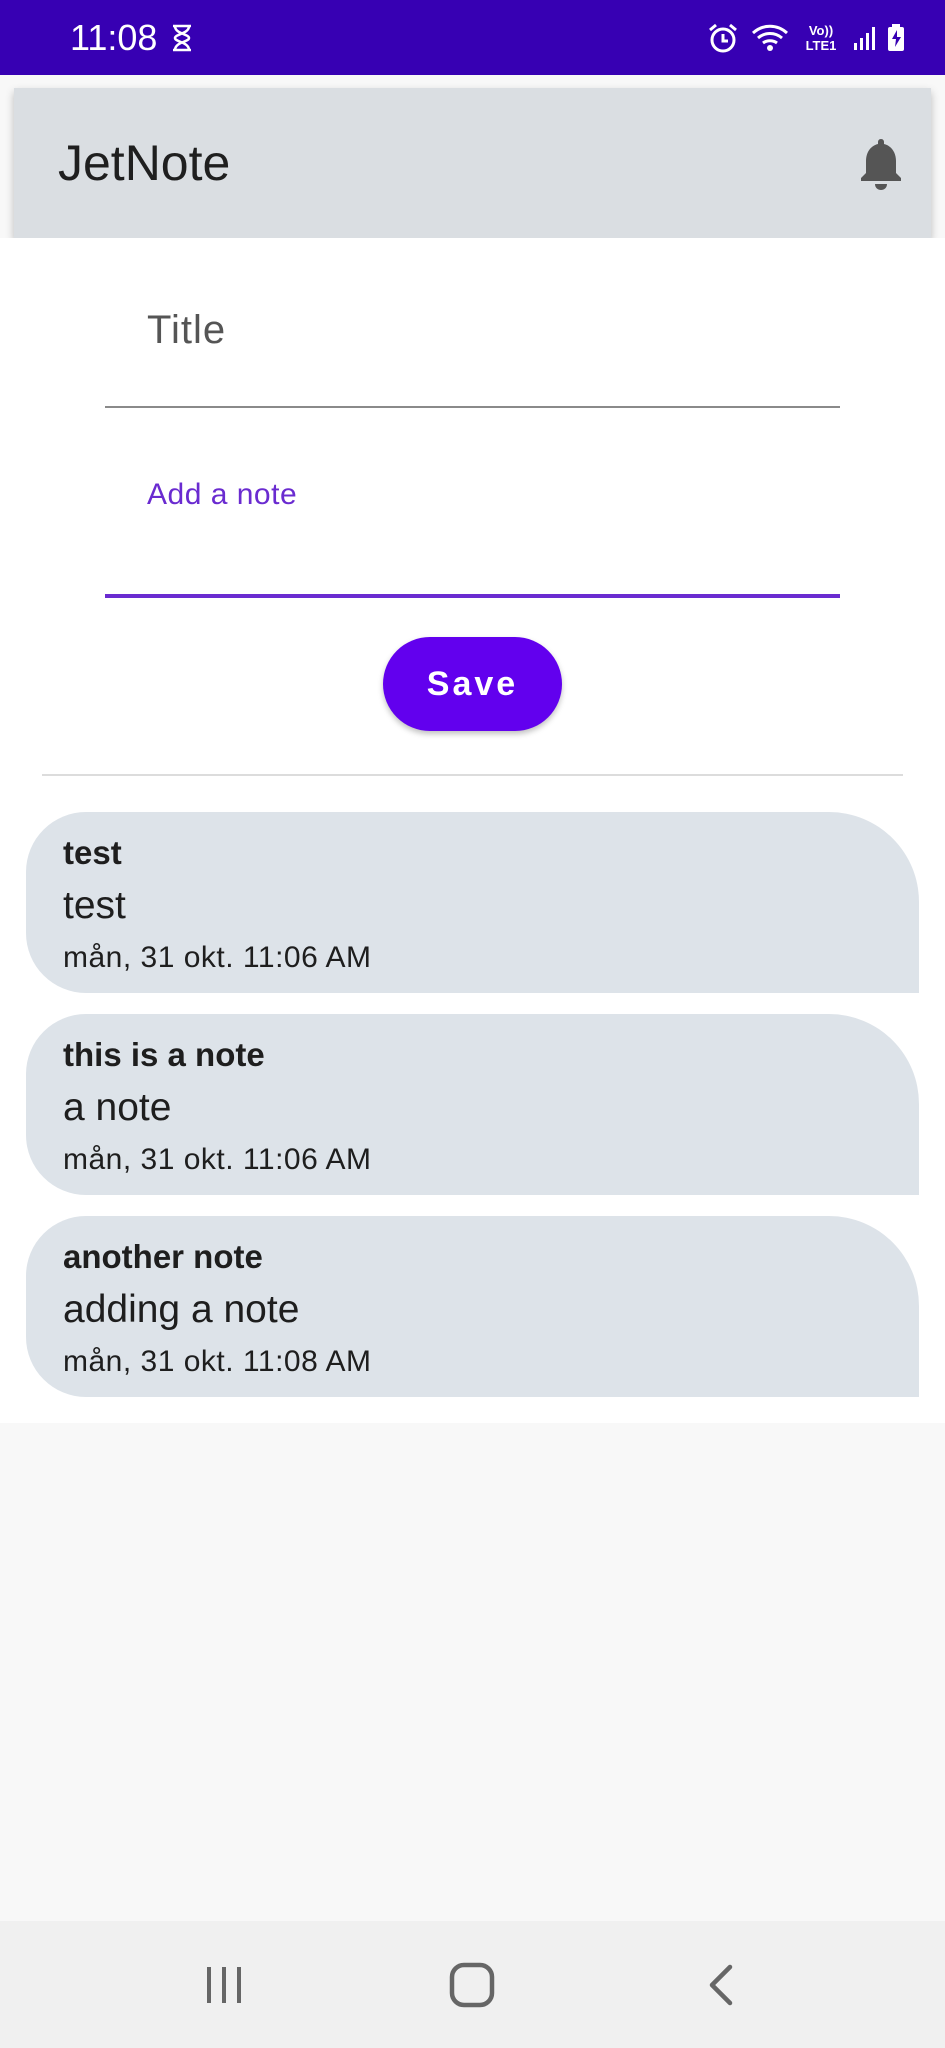 The height and width of the screenshot is (2048, 945). What do you see at coordinates (770, 38) in the screenshot?
I see `wifi-icon` at bounding box center [770, 38].